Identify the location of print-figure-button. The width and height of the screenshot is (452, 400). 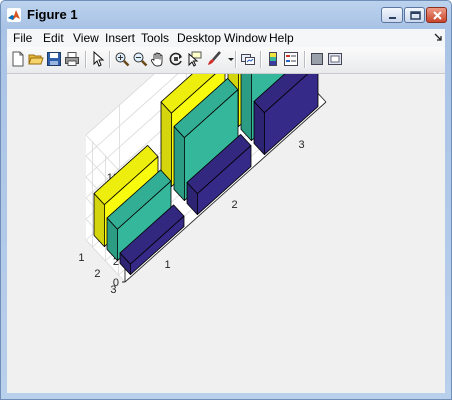
(72, 59).